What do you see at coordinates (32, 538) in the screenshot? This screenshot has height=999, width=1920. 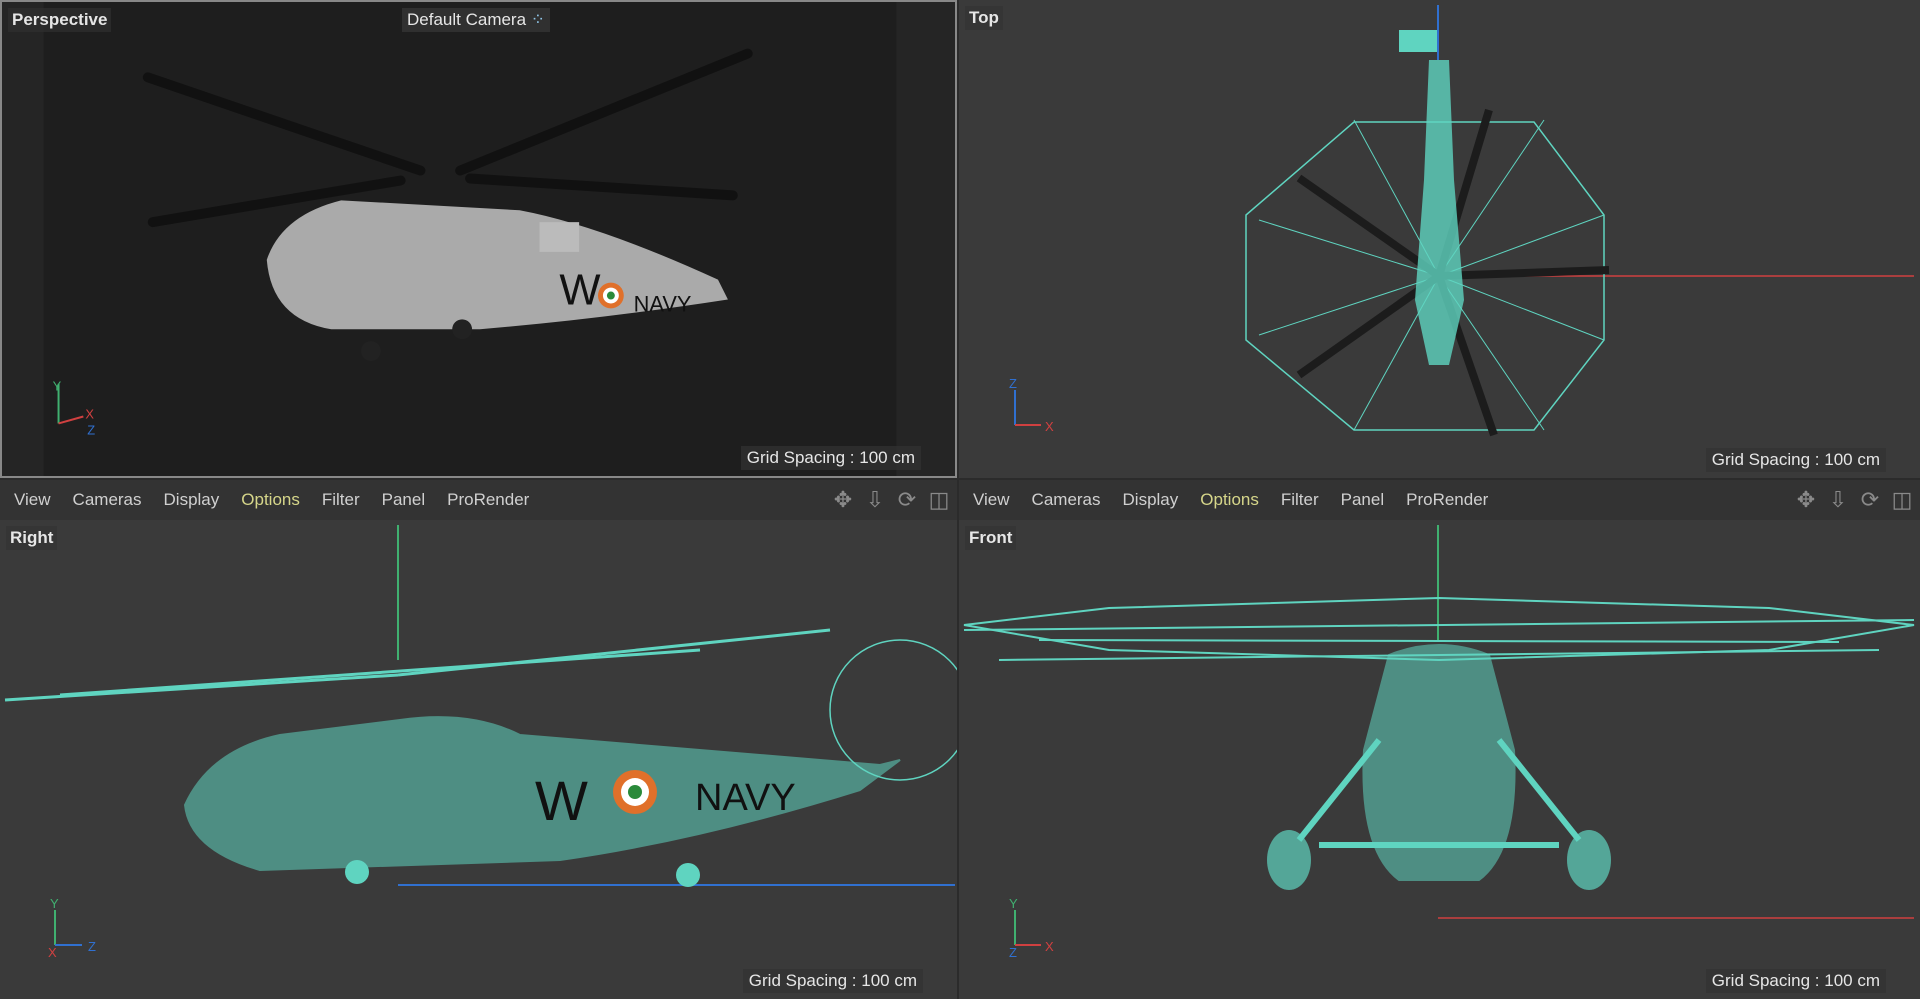 I see `viewport-label: Right` at bounding box center [32, 538].